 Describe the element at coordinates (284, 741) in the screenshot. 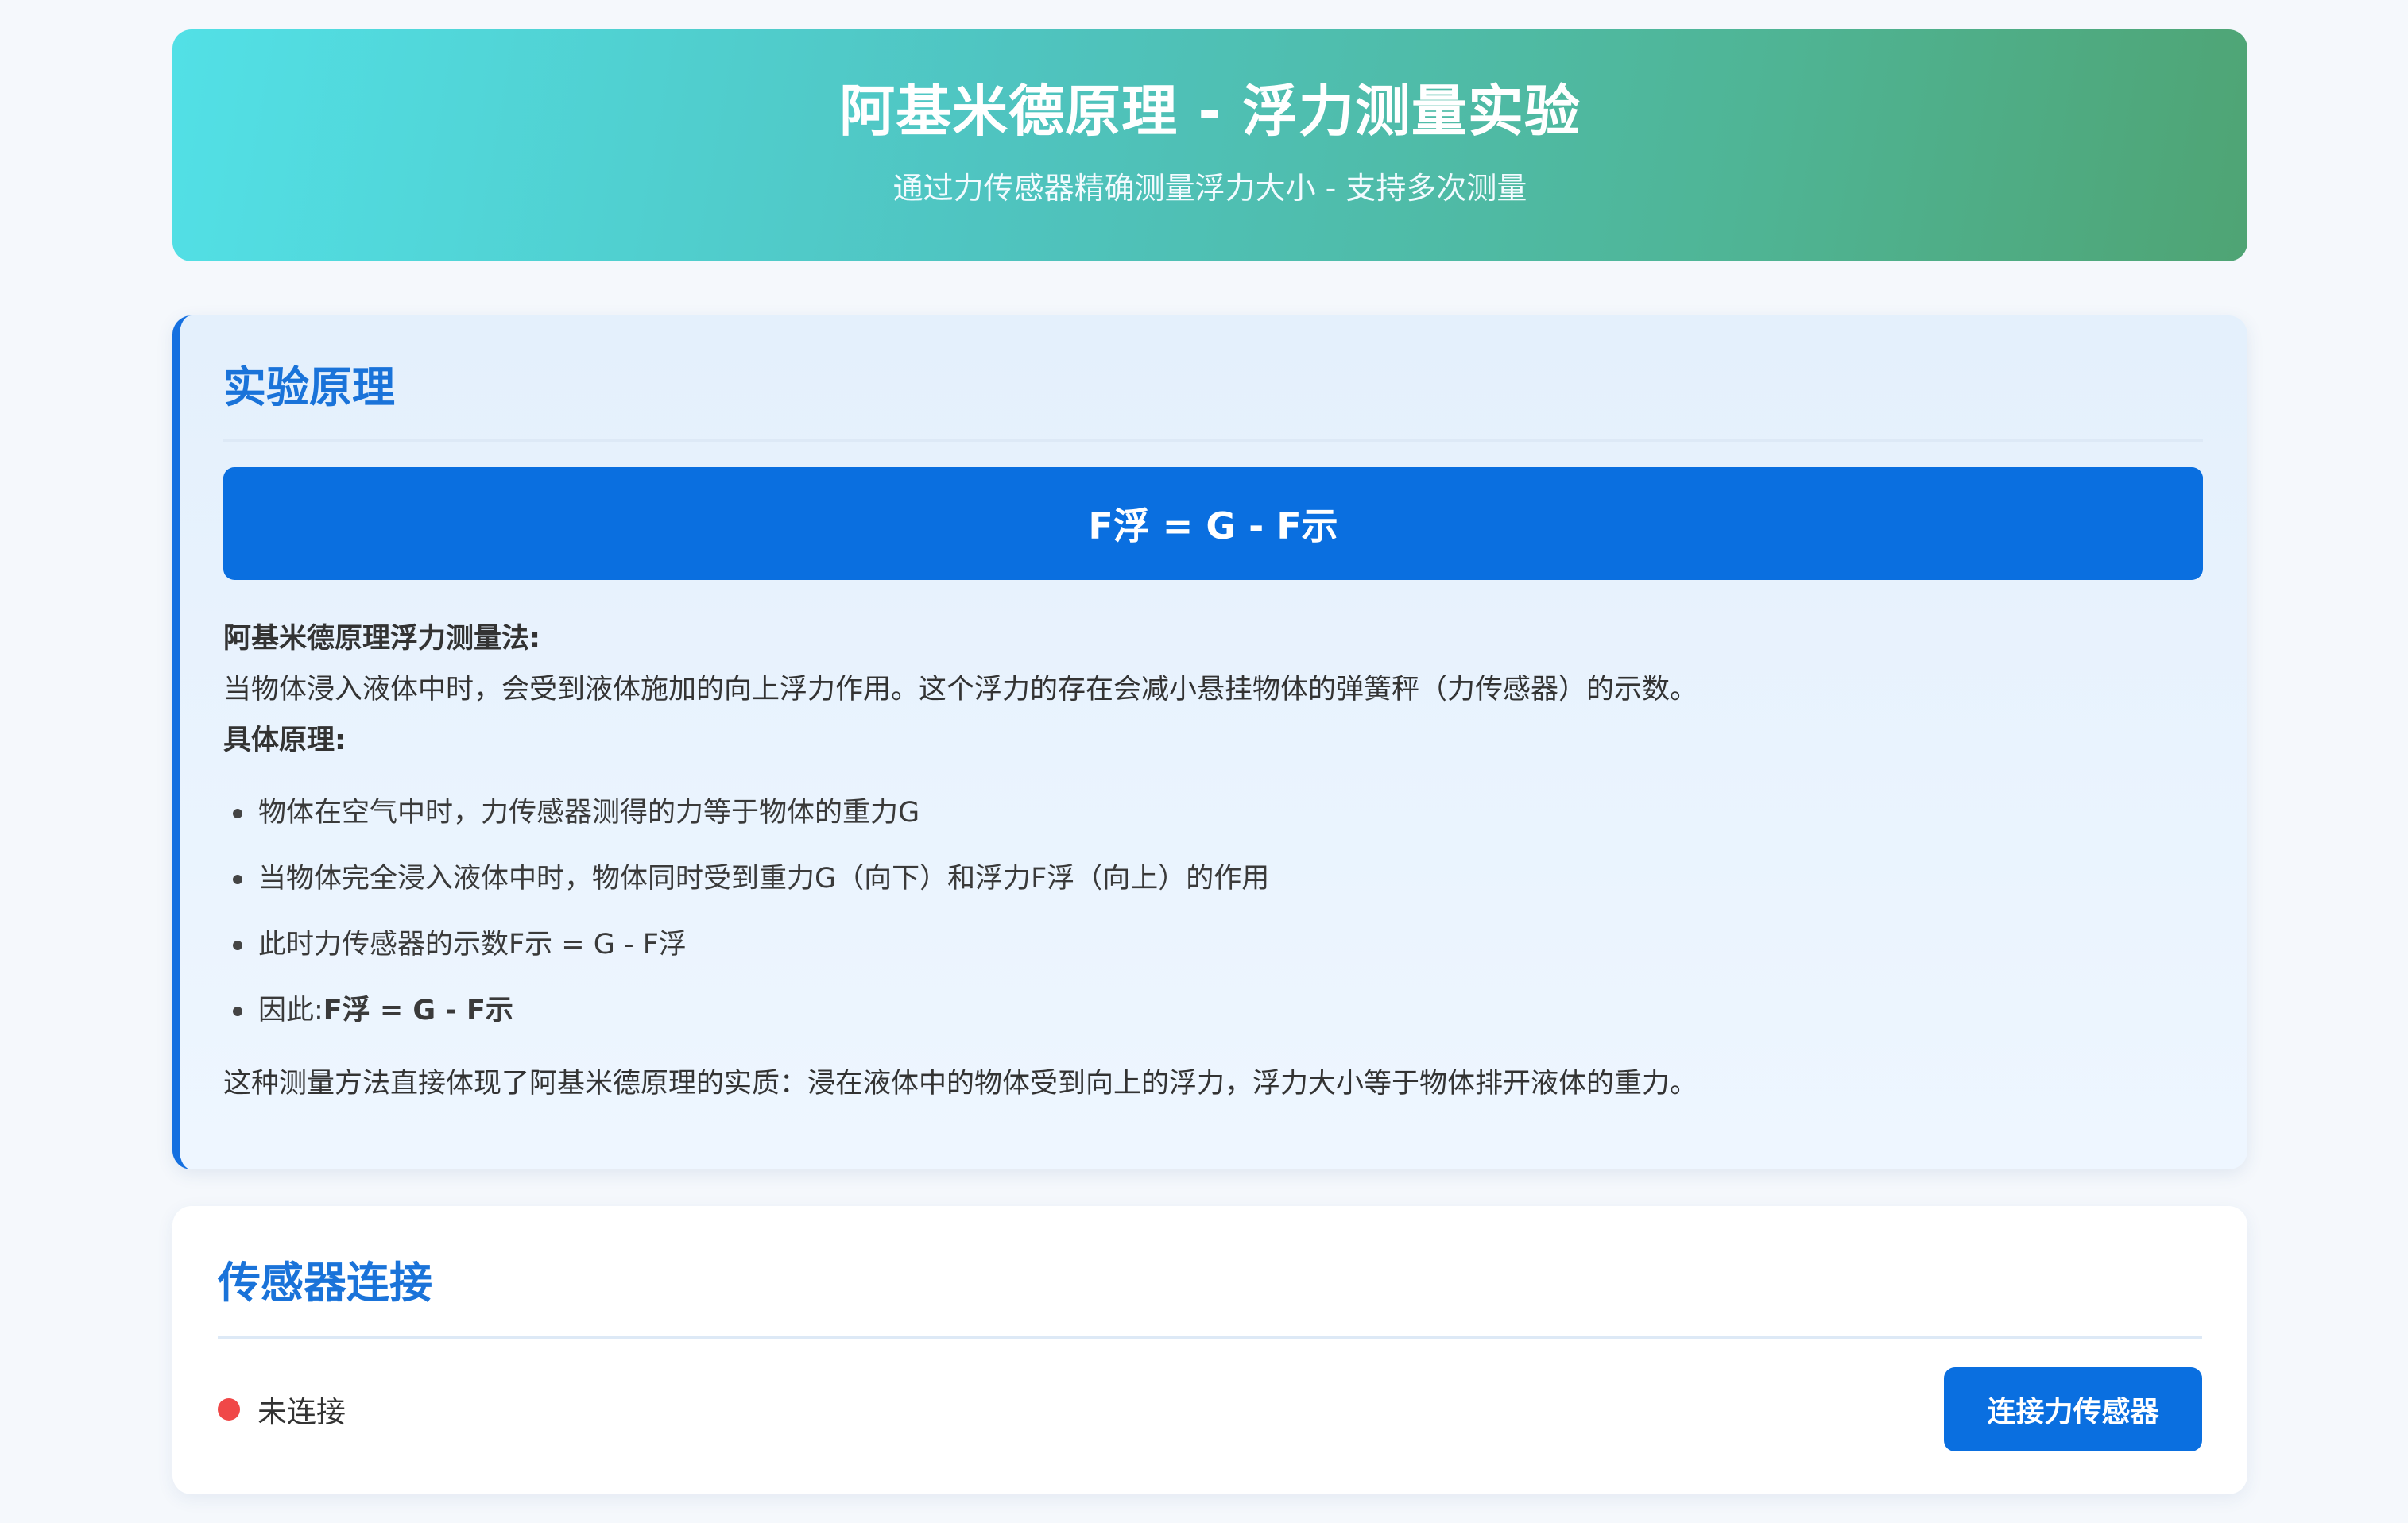

I see `detail-heading: 具体原理:` at that location.